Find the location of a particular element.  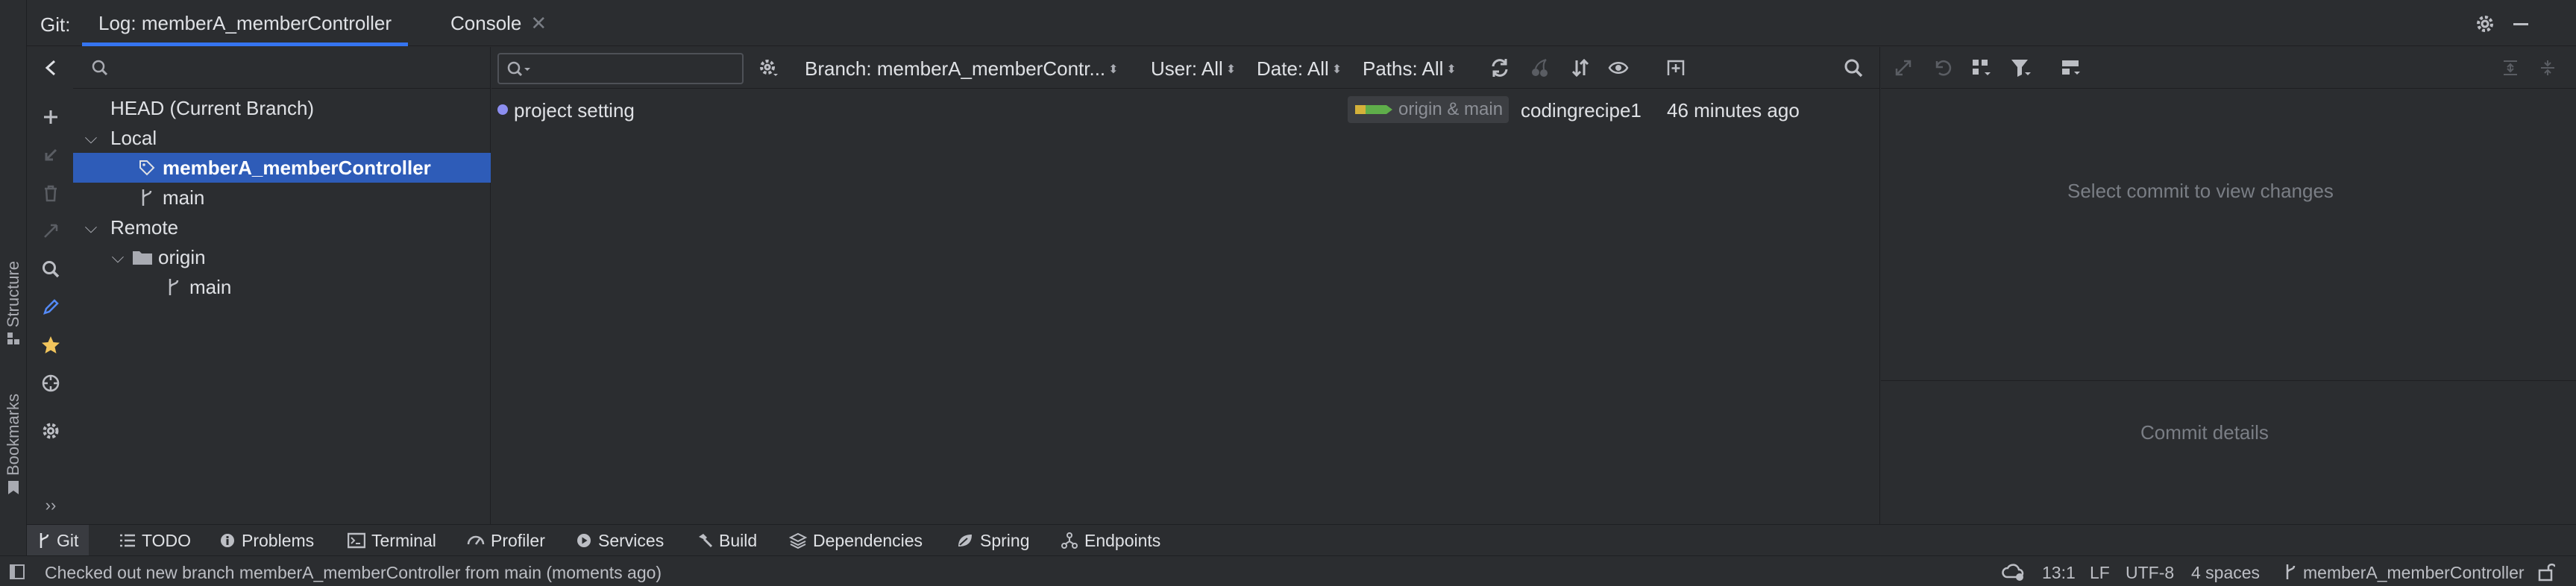

lock-open-icon is located at coordinates (2546, 572).